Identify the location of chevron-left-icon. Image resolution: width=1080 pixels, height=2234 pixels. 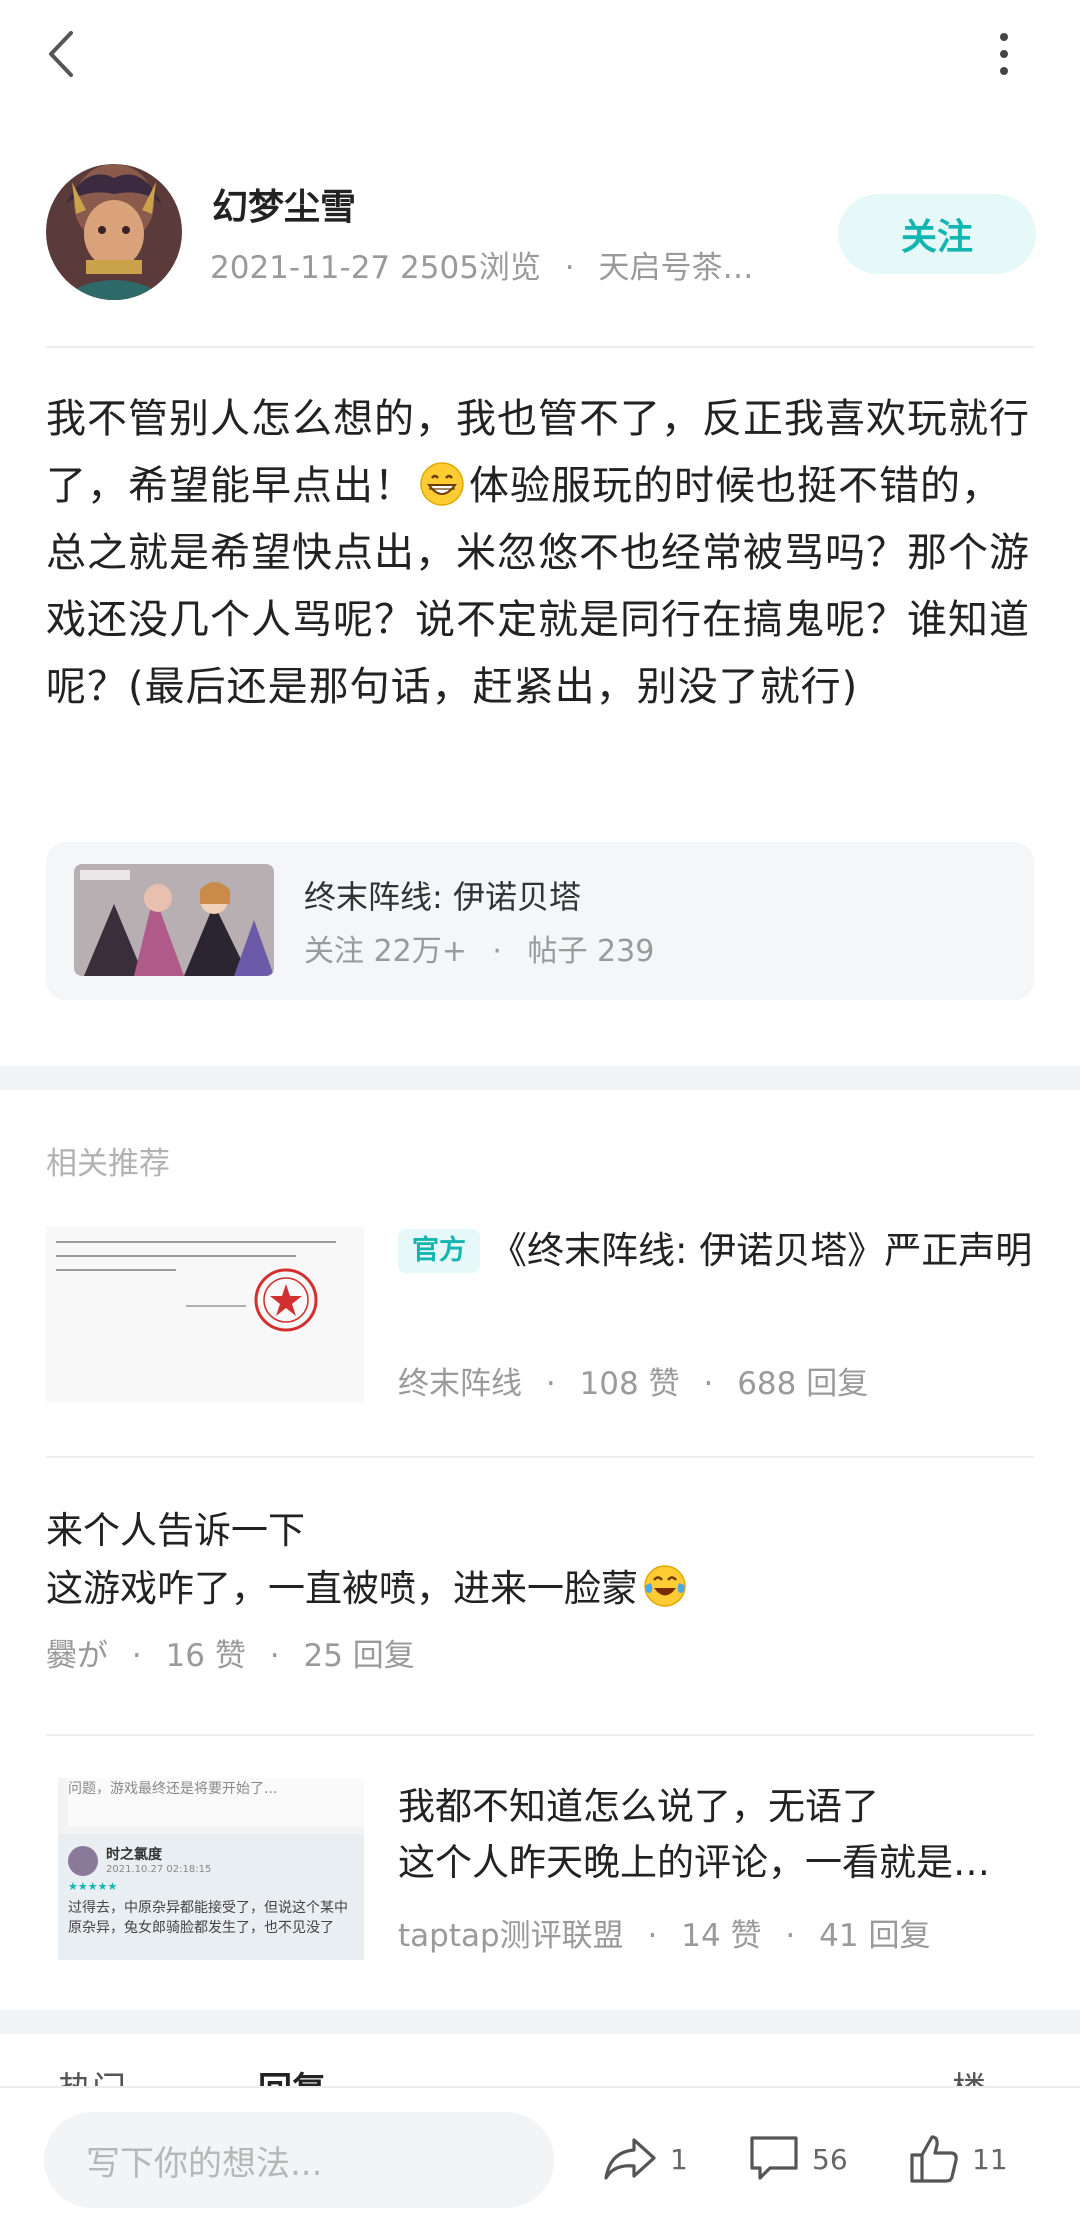
(61, 54).